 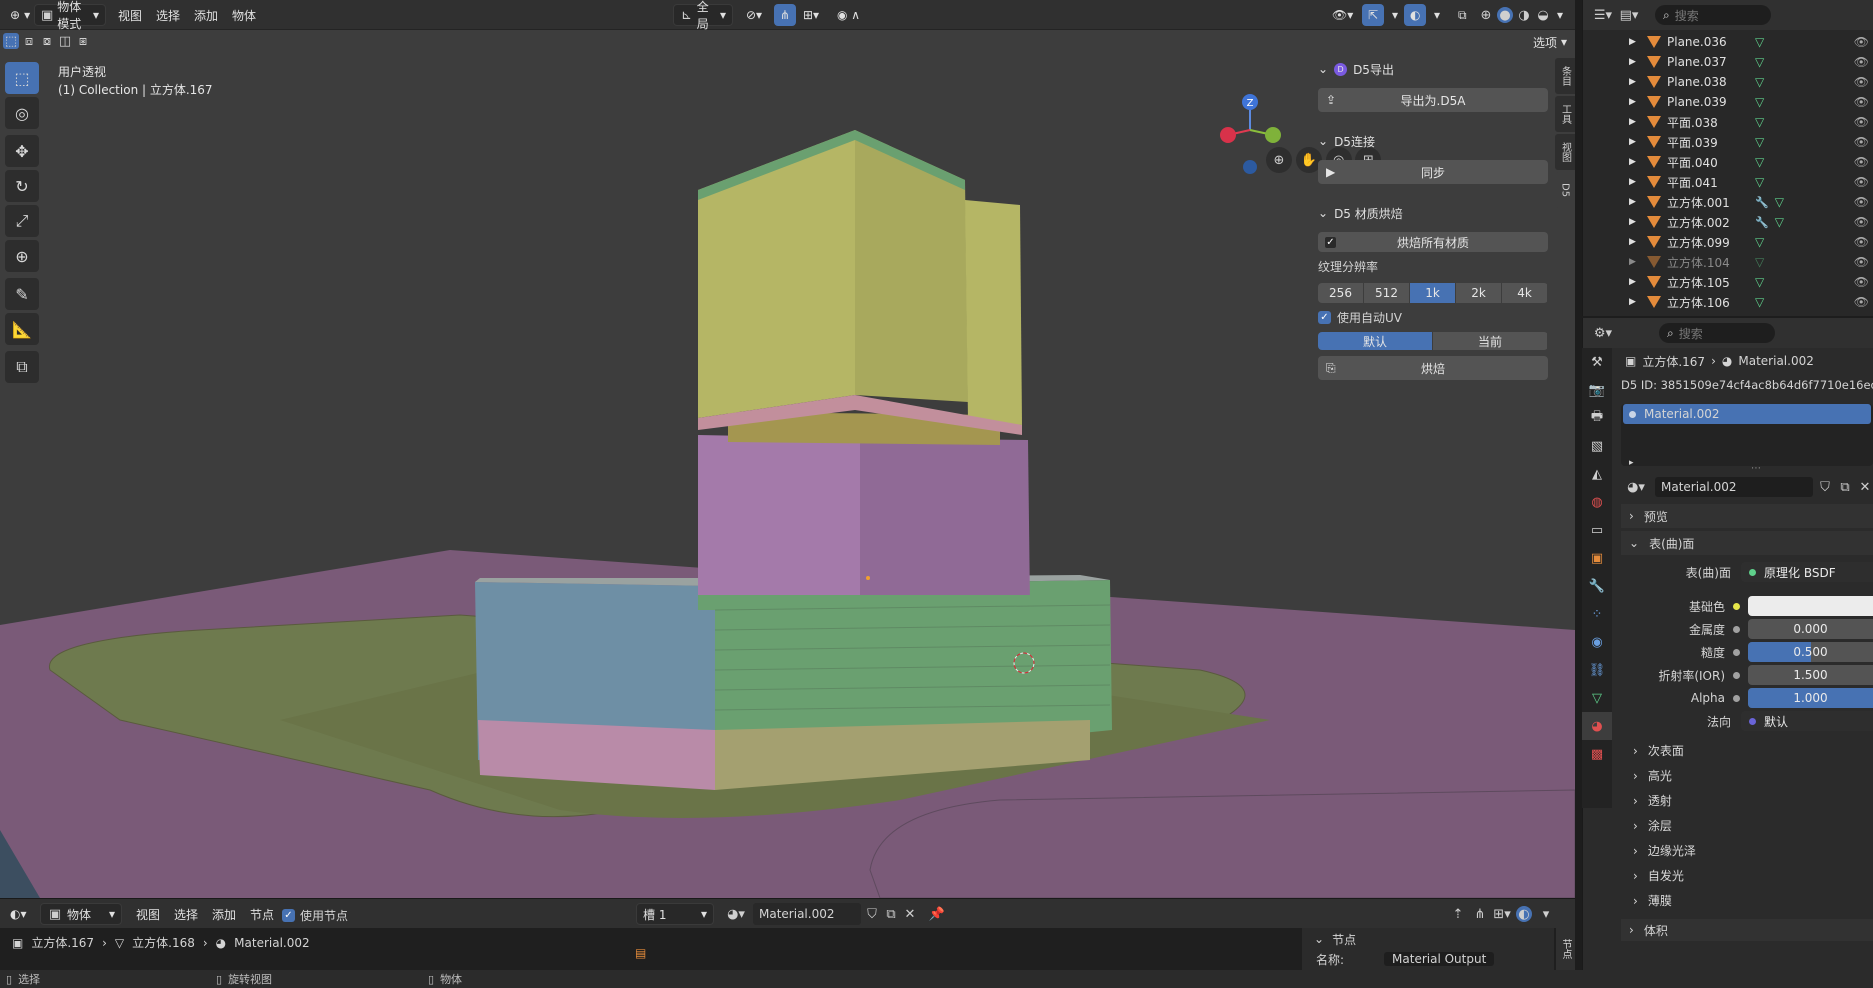 I want to click on constraints-tab-icon: ⛓, so click(x=1597, y=670).